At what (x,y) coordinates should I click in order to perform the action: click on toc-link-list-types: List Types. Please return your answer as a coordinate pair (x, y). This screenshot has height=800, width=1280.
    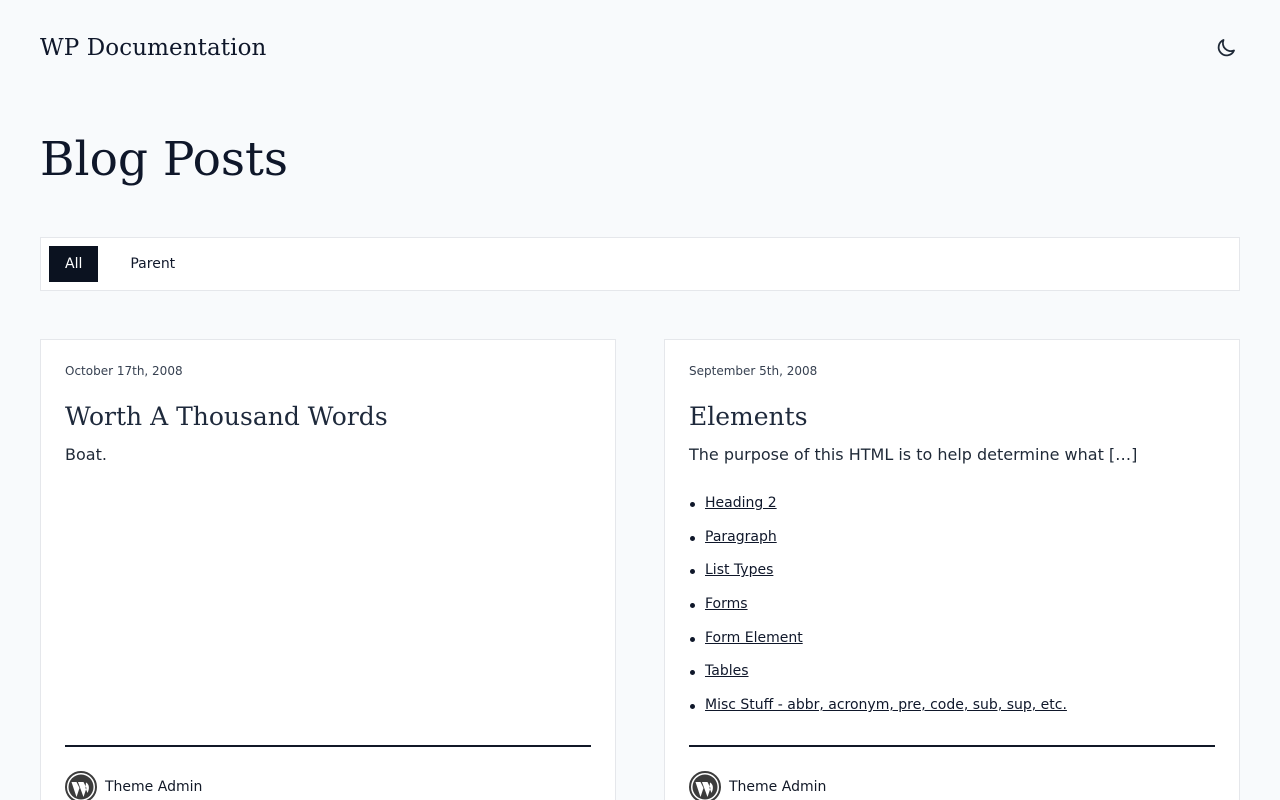
    Looking at the image, I should click on (739, 570).